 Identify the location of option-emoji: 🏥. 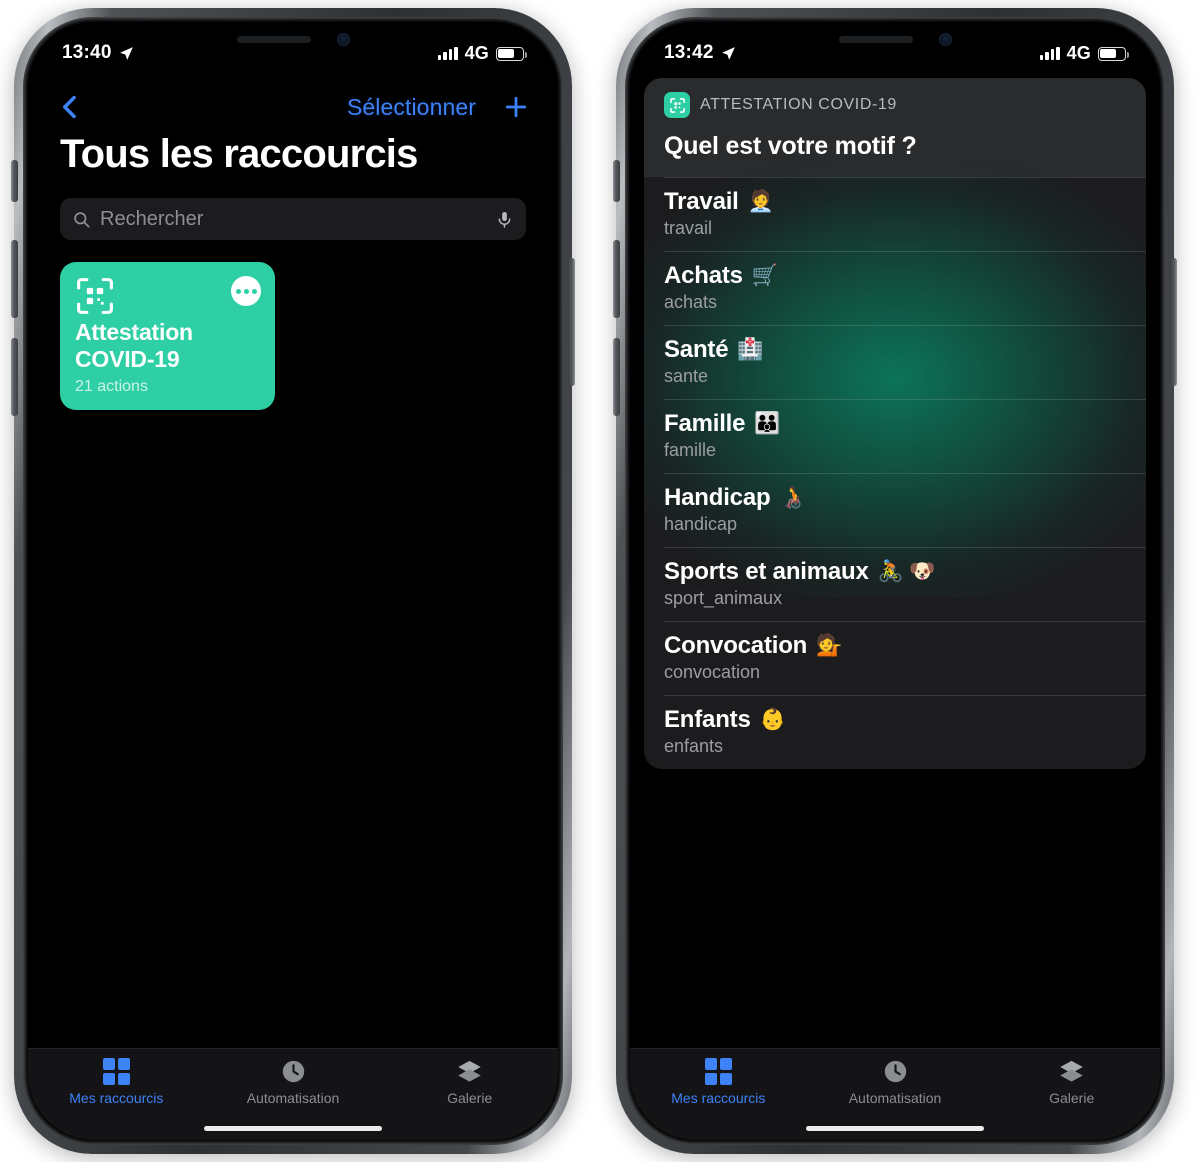
(750, 349).